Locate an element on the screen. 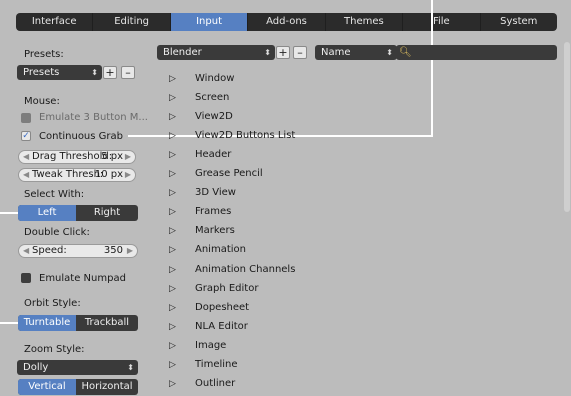 The width and height of the screenshot is (571, 396). add-keymap-preset-button: + is located at coordinates (283, 52).